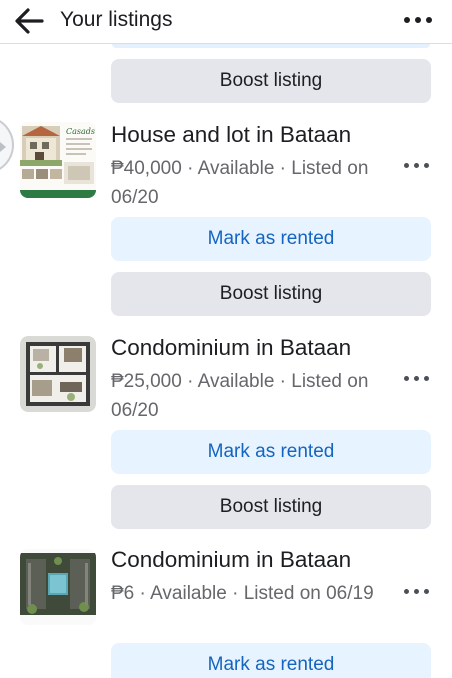 This screenshot has width=452, height=678. Describe the element at coordinates (30, 21) in the screenshot. I see `back-arrow-icon` at that location.